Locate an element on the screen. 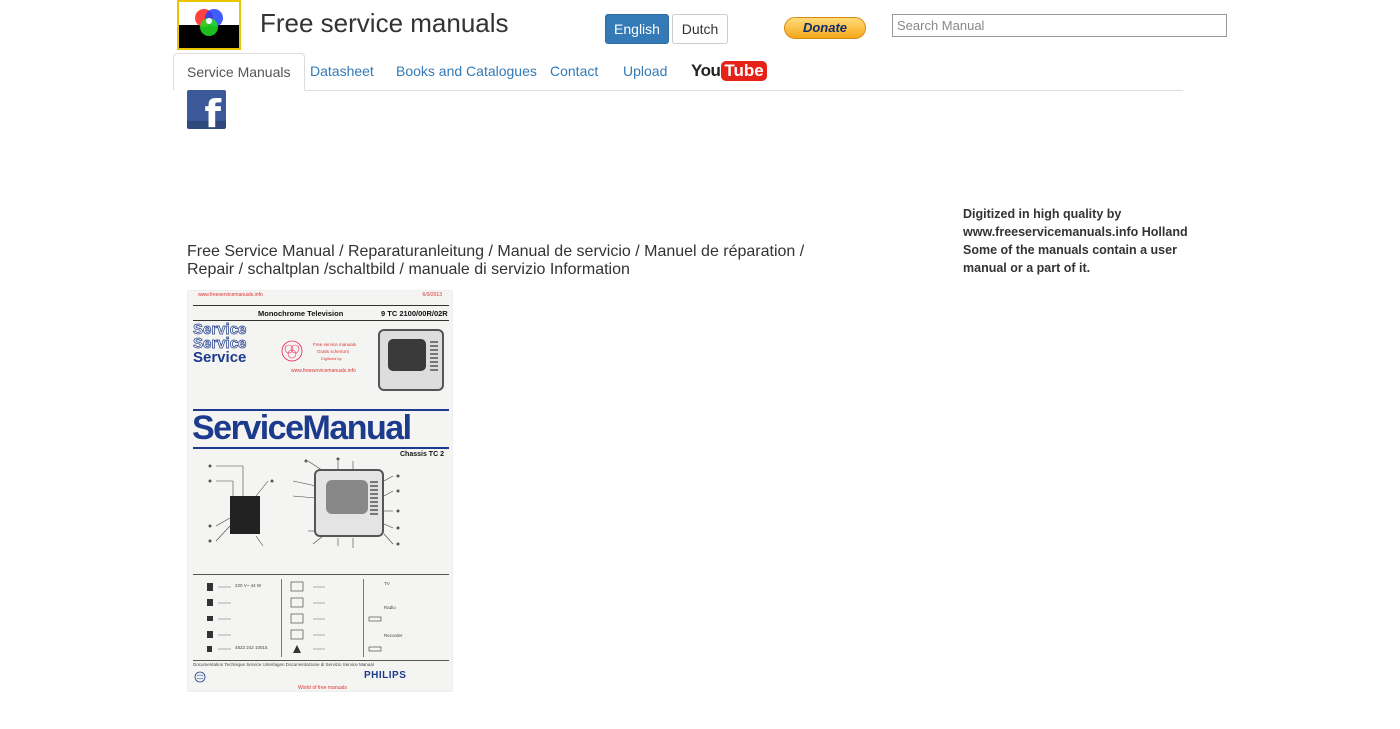 Image resolution: width=1400 pixels, height=729 pixels. tab-datasheet: Datasheet is located at coordinates (342, 71).